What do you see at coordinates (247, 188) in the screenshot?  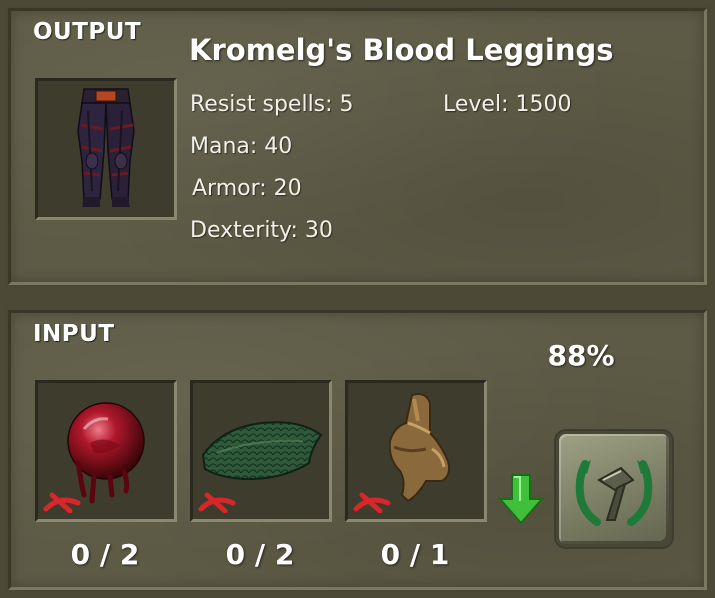 I see `stat-armor: Armor: 20` at bounding box center [247, 188].